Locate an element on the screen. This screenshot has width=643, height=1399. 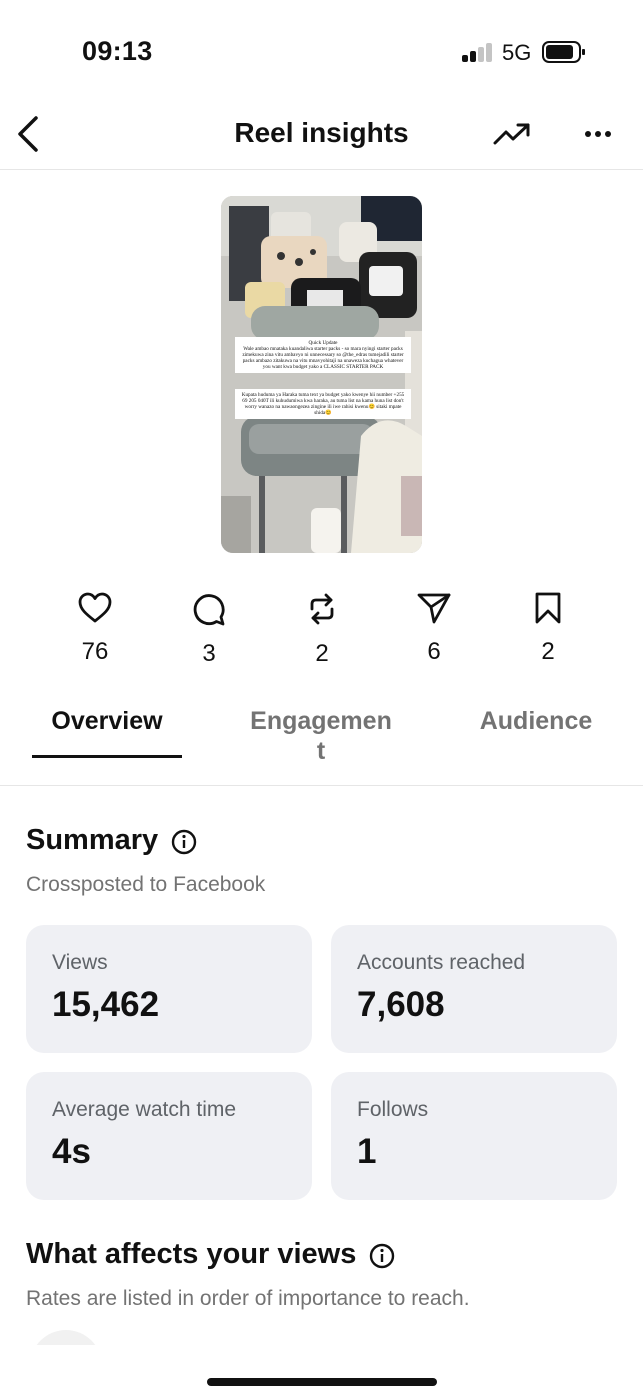
trend-button is located at coordinates (512, 134).